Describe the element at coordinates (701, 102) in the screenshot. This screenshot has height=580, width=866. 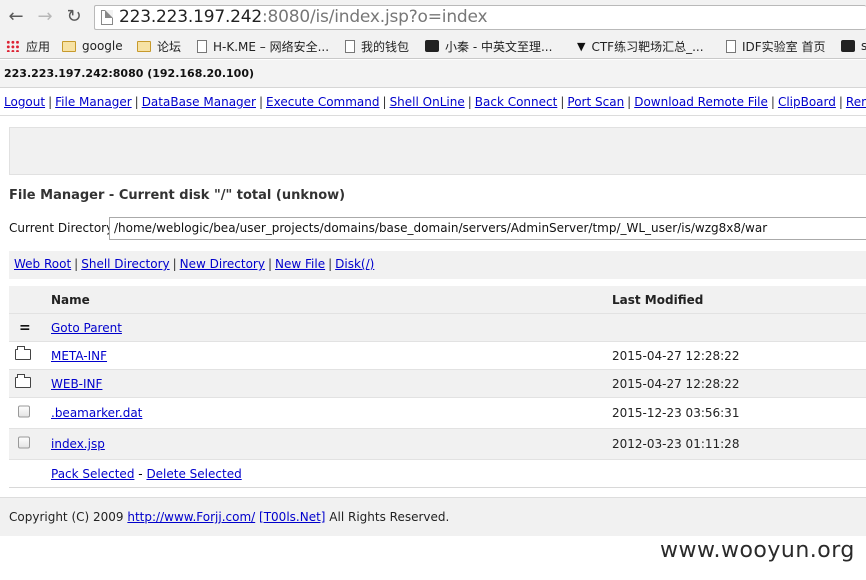
I see `menu-download-remote-file: Download Remote File` at that location.